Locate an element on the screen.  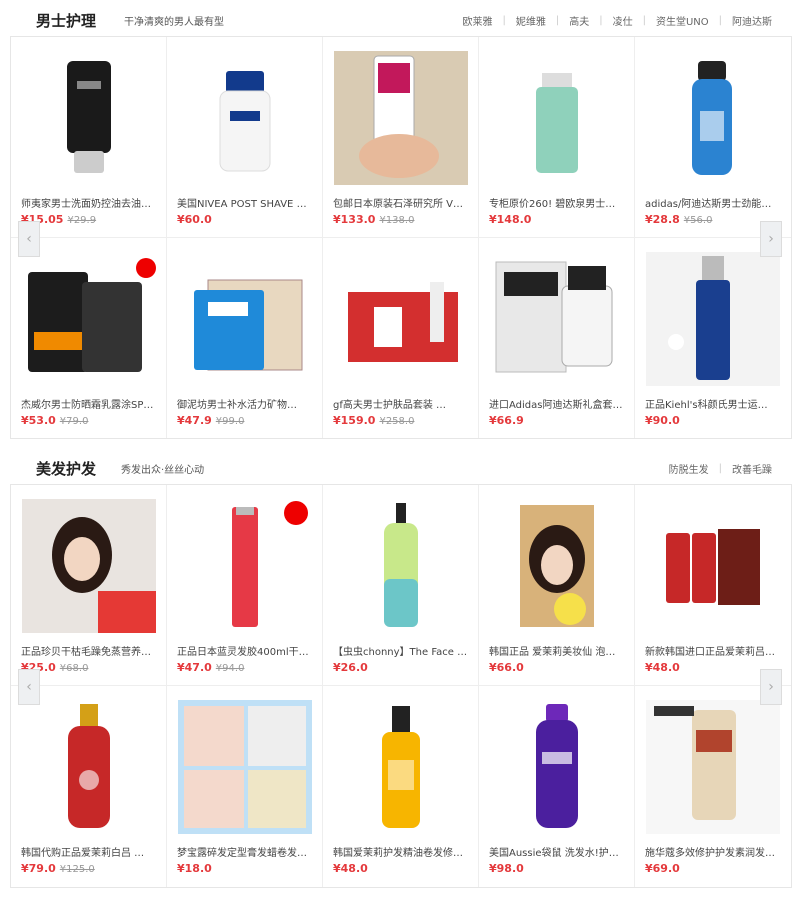
product-prices: ¥98.0 is located at coordinates (556, 868).